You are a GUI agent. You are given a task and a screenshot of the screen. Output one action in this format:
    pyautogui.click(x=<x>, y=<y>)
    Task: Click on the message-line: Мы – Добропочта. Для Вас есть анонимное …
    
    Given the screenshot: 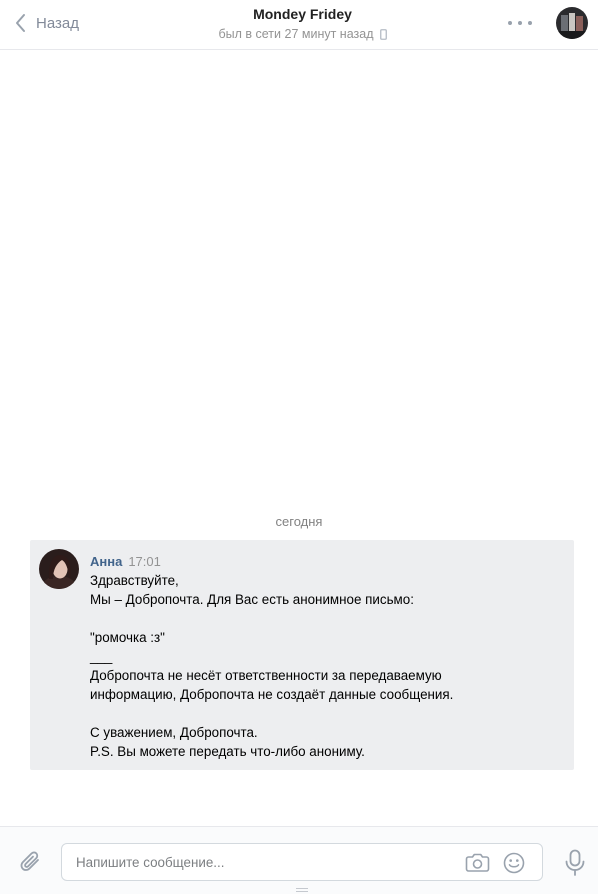 What is the action you would take?
    pyautogui.click(x=252, y=599)
    